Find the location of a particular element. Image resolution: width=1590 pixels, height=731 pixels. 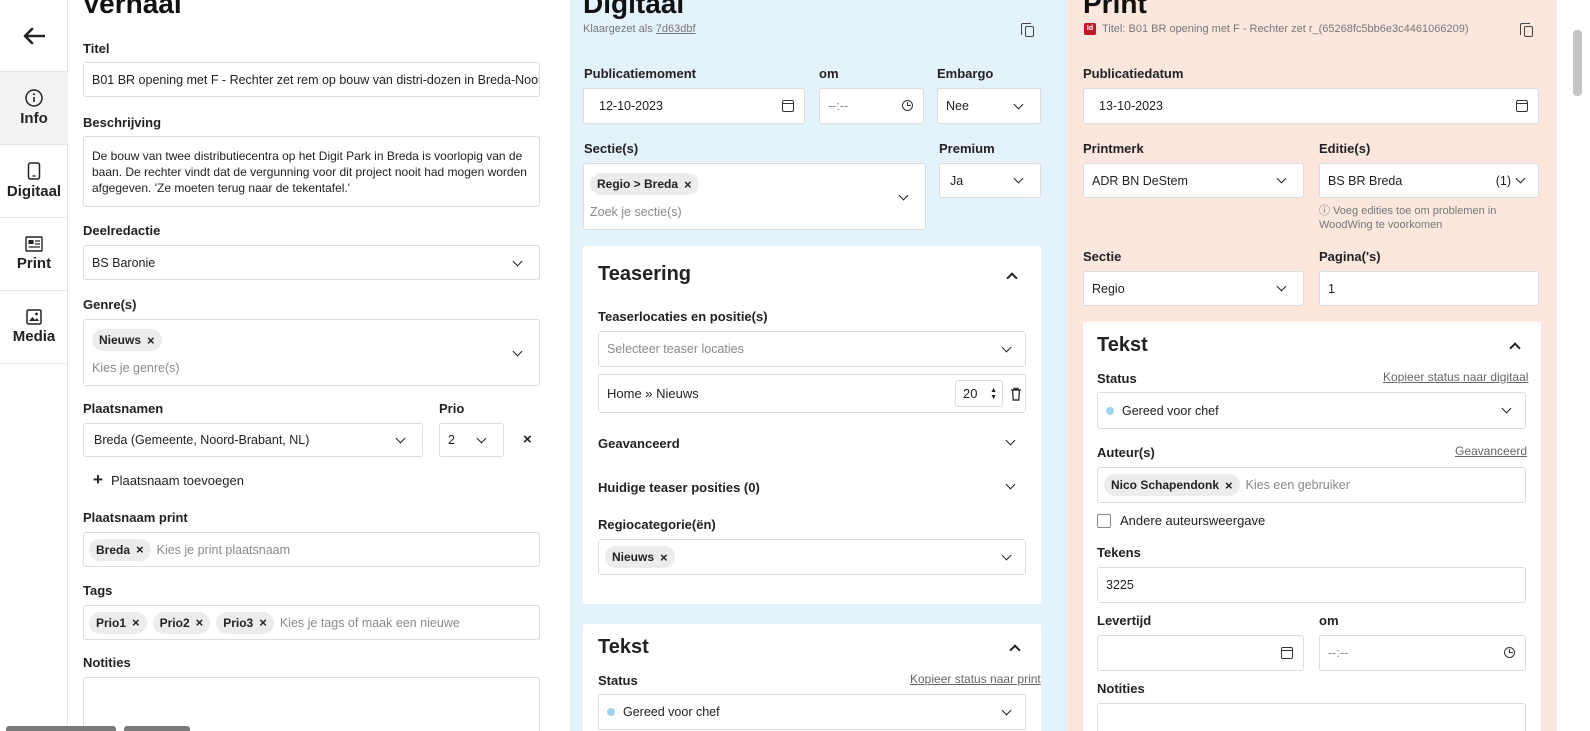

secties-multiselect: Regio > Breda × Zoek je sectie(s) is located at coordinates (754, 196).